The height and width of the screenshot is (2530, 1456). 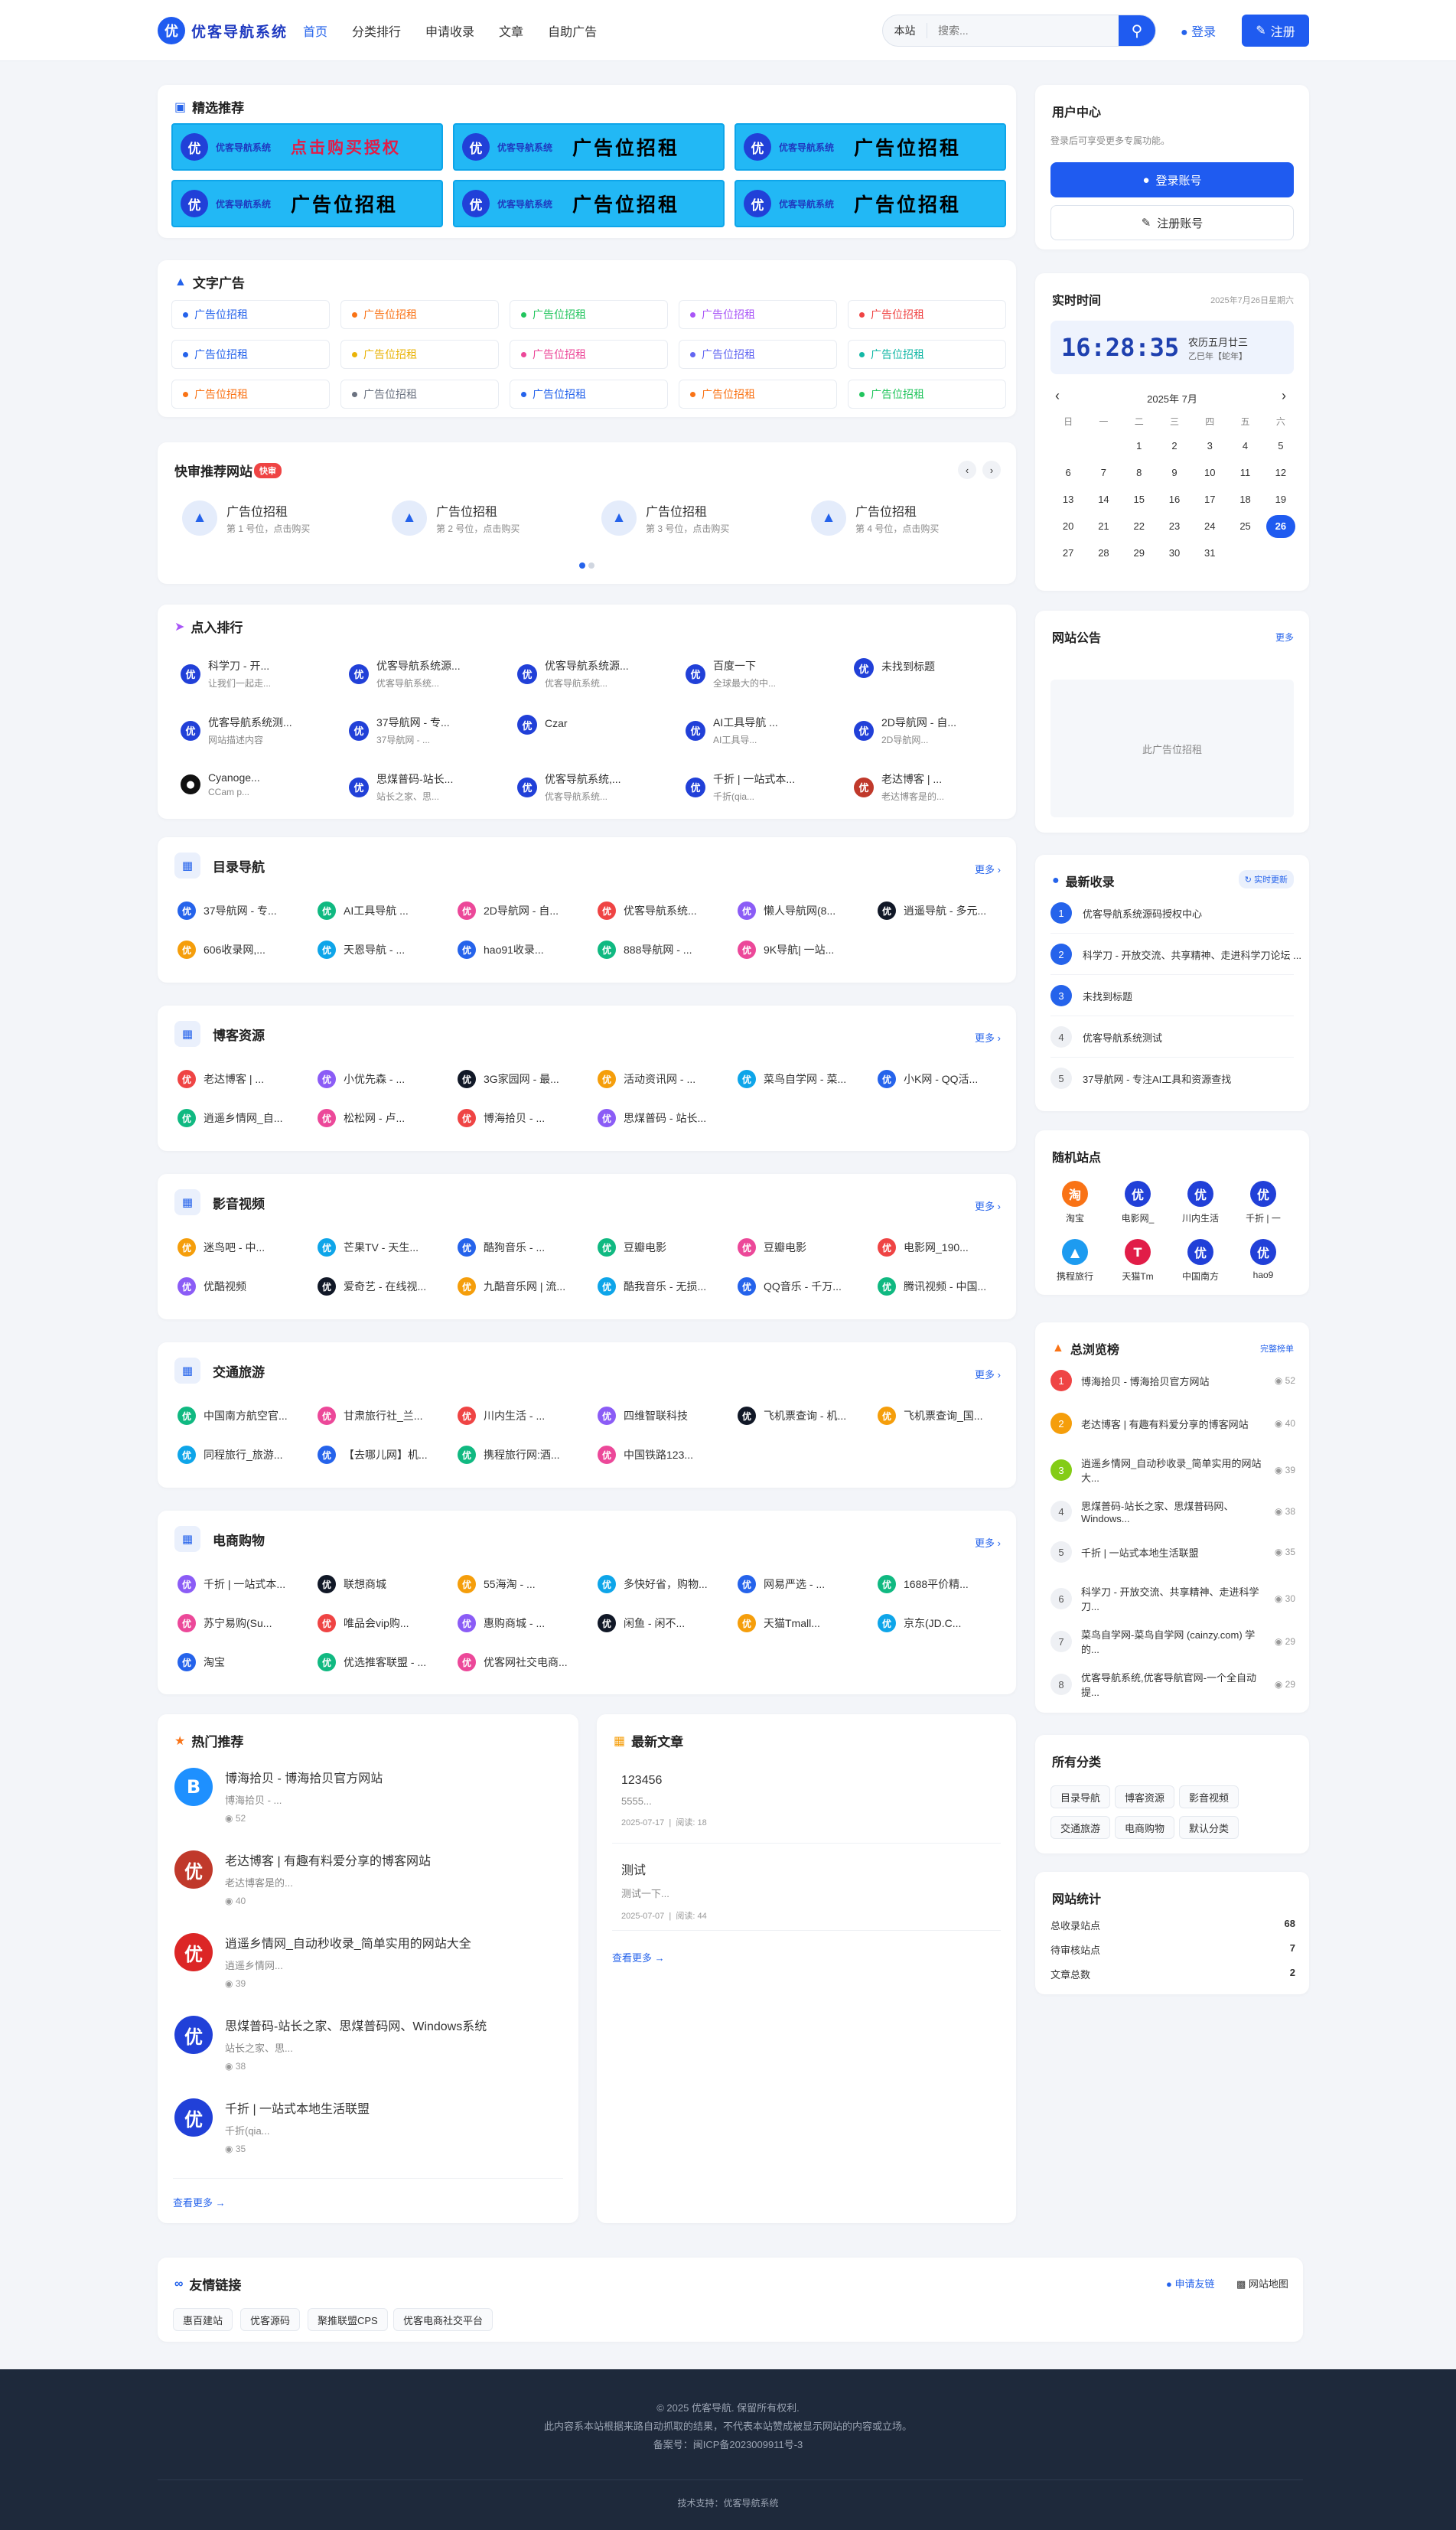 I want to click on category-tag: 影音视频, so click(x=1209, y=1796).